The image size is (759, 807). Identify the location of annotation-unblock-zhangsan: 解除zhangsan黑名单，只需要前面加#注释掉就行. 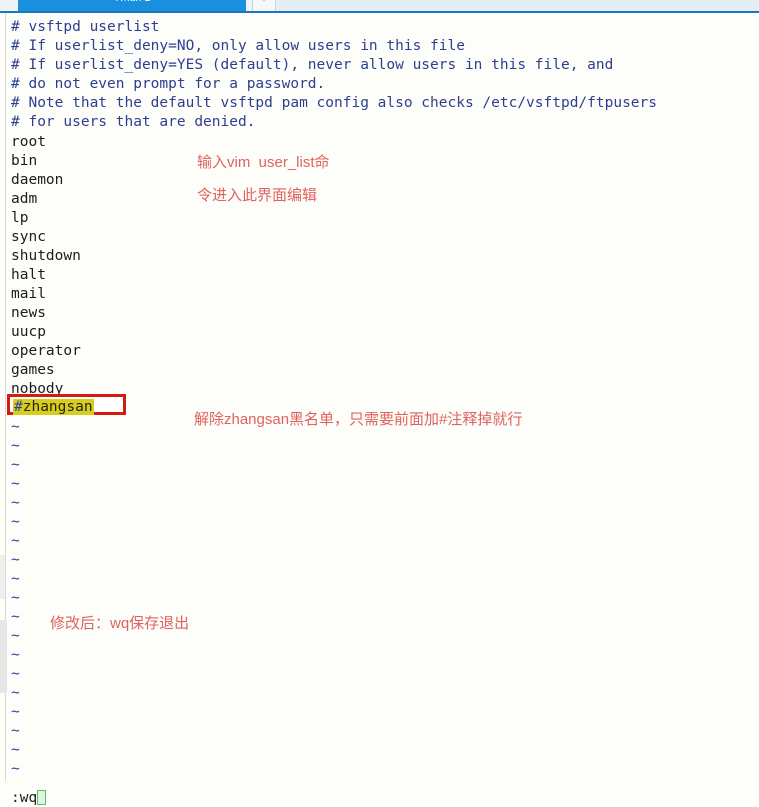
(358, 419).